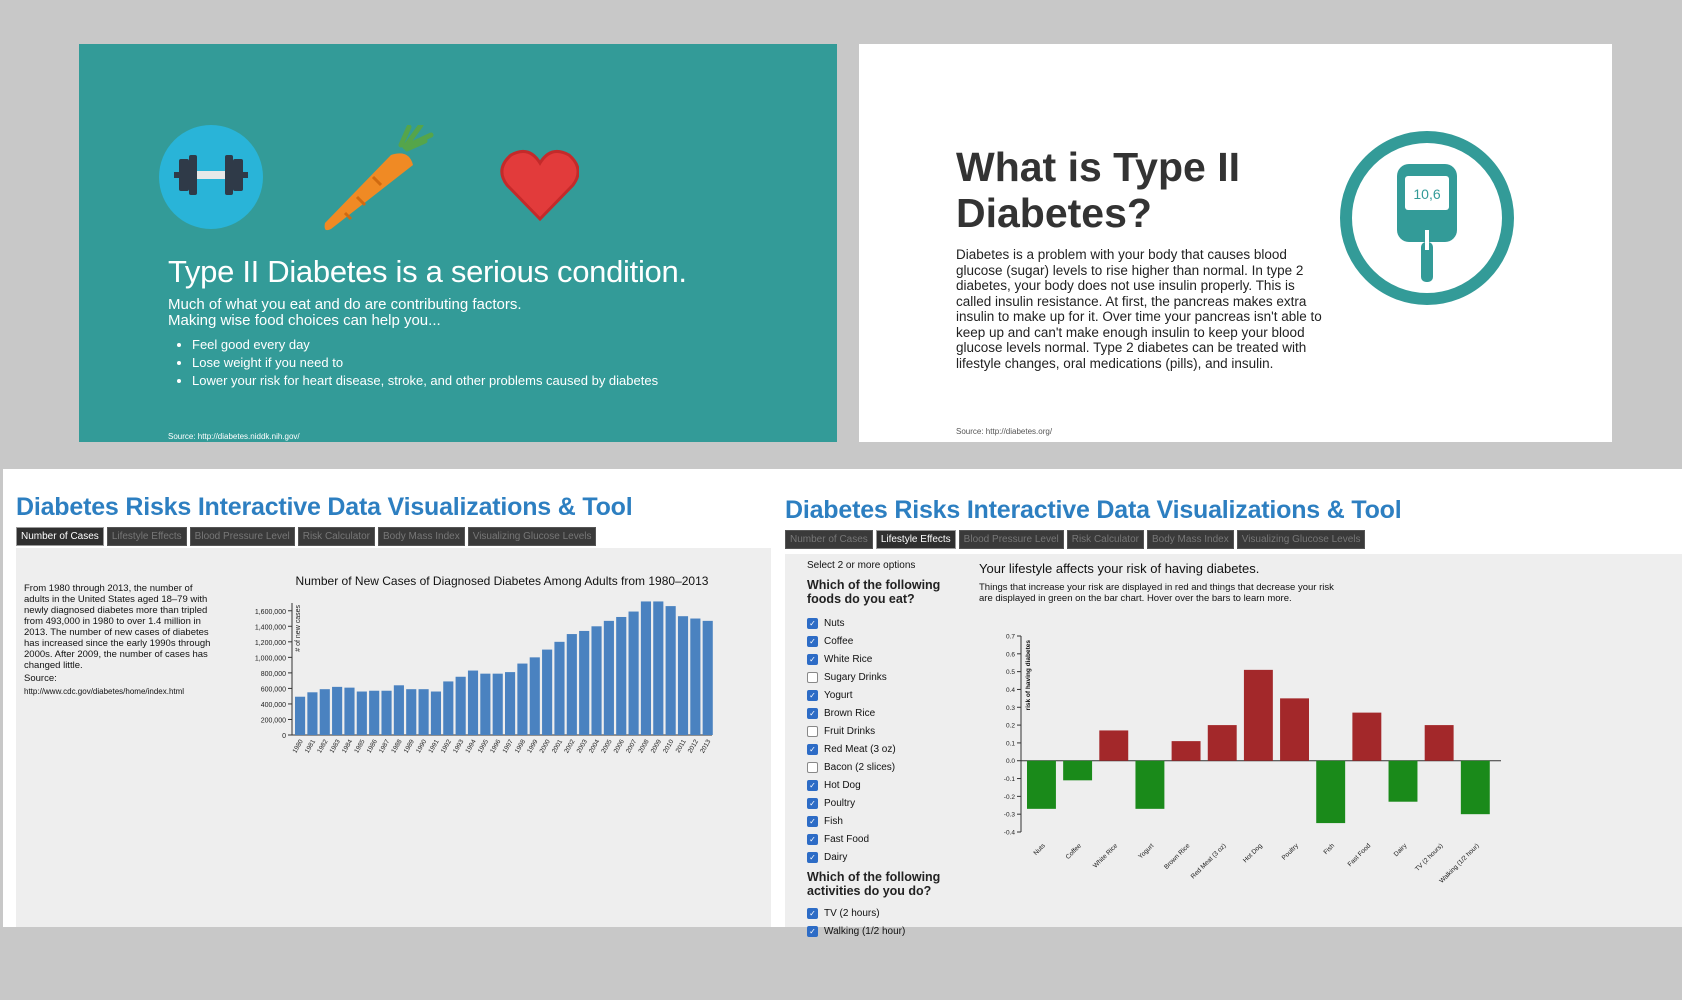 The image size is (1682, 1000). What do you see at coordinates (1098, 167) in the screenshot?
I see `title-line-1: What is Type II` at bounding box center [1098, 167].